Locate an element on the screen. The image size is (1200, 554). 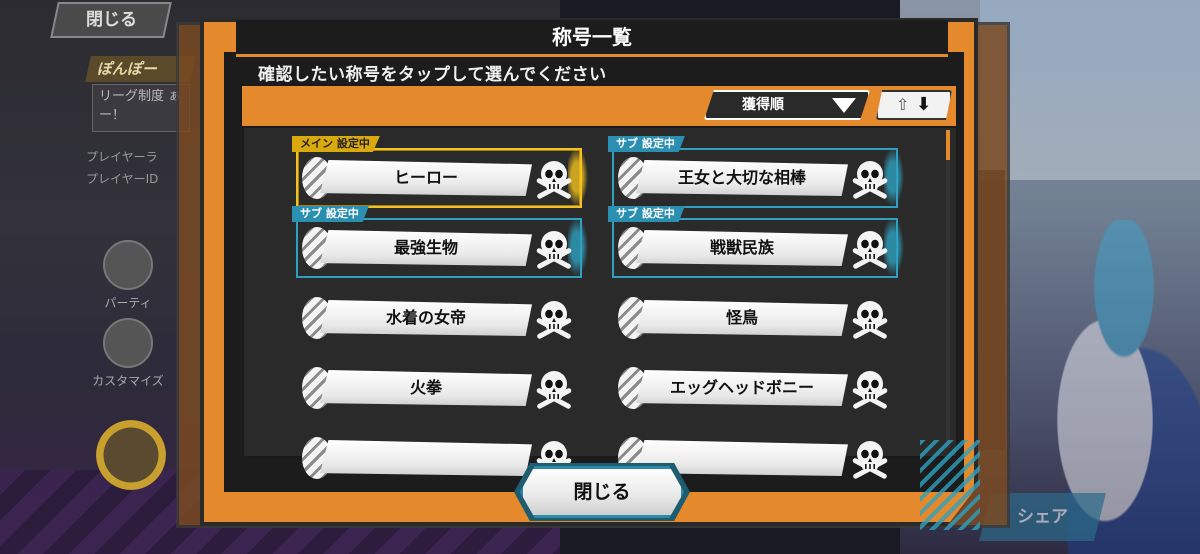
background-menu-party: パーティ is located at coordinates (128, 275).